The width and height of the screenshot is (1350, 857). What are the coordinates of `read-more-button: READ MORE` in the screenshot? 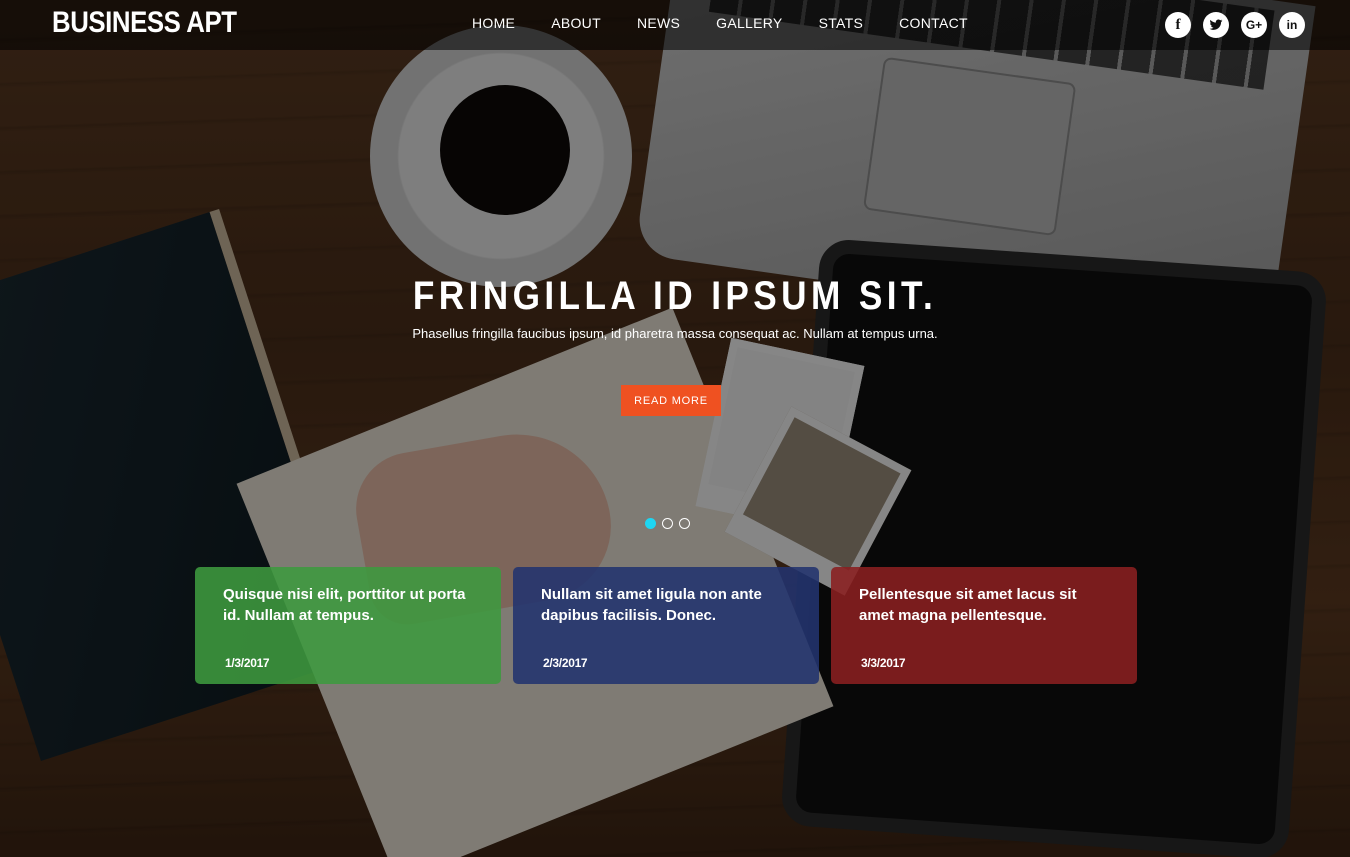 It's located at (671, 400).